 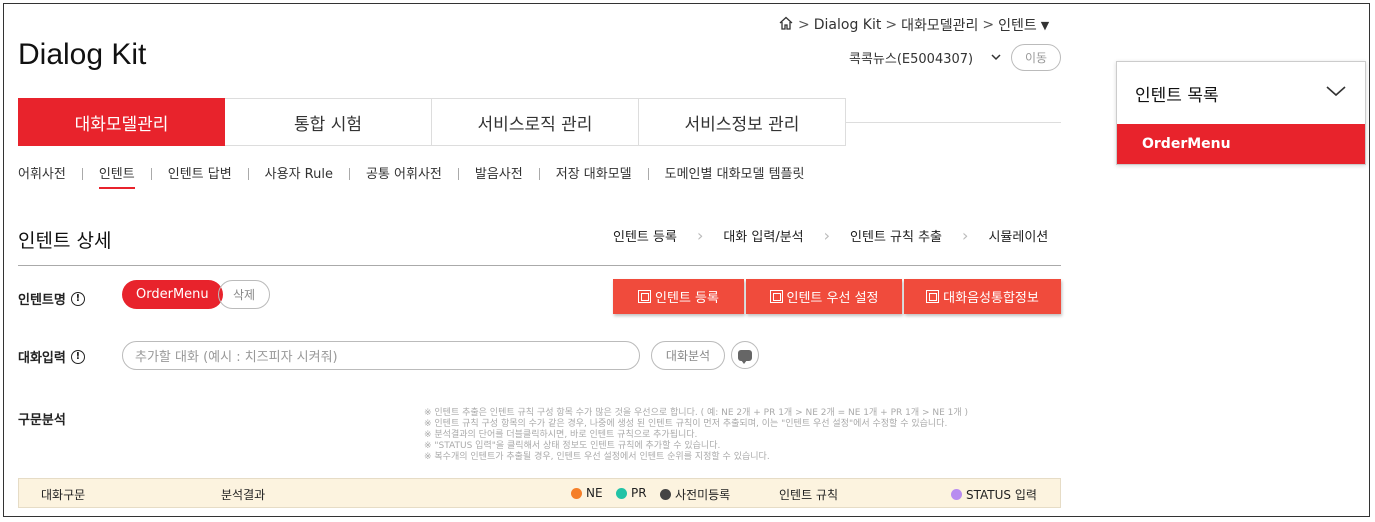 I want to click on unregistered-dot-icon, so click(x=665, y=494).